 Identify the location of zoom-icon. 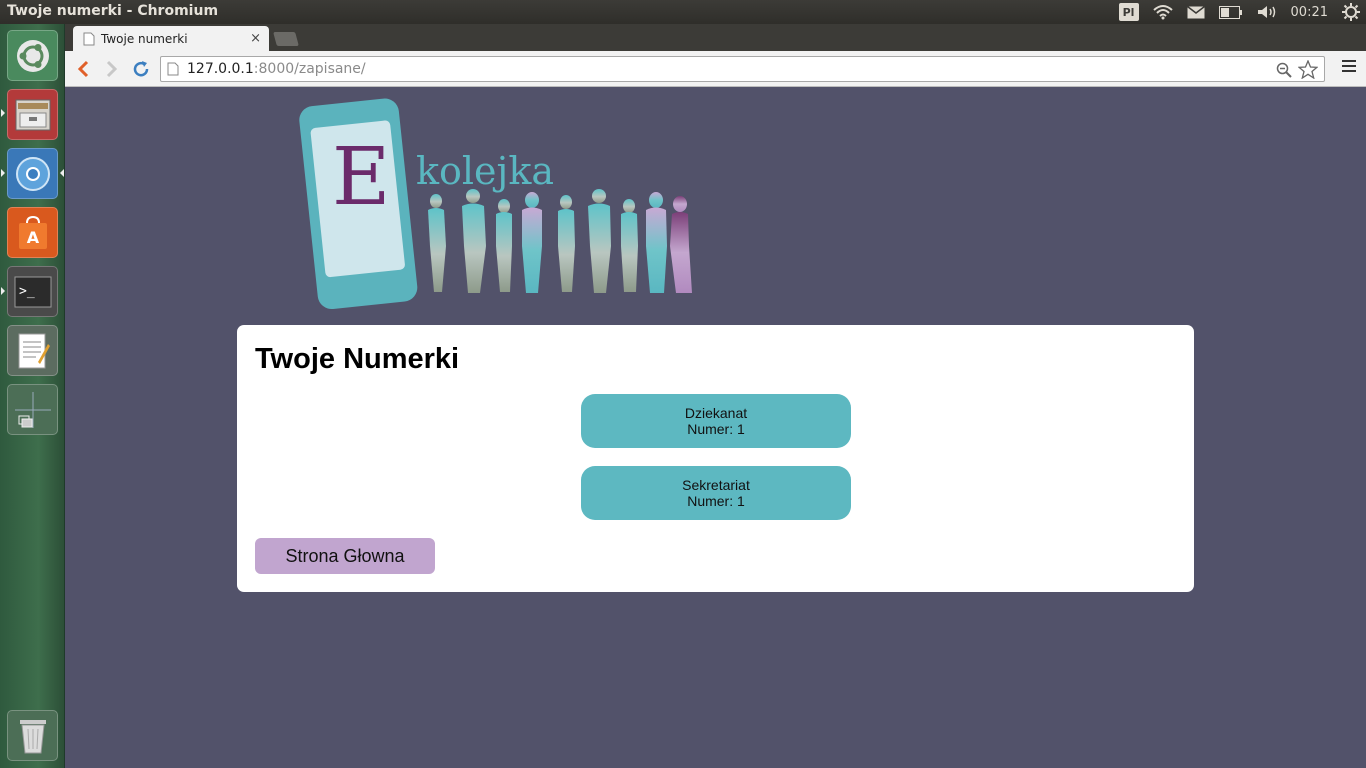
(1284, 70).